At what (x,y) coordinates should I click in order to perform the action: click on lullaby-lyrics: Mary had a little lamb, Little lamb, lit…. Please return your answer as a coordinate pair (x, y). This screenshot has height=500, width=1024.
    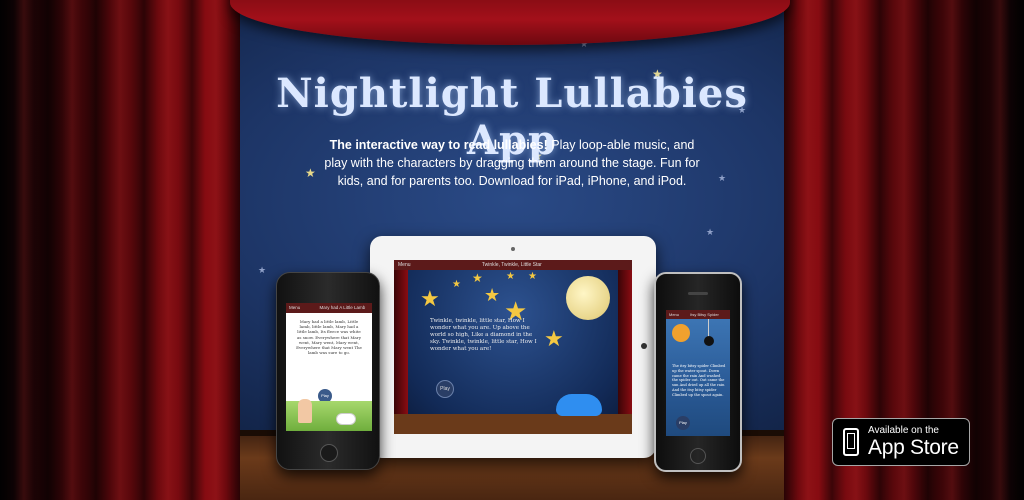
    Looking at the image, I should click on (329, 337).